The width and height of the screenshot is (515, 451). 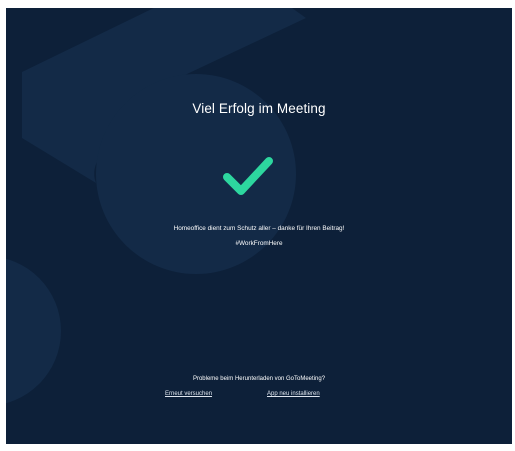 I want to click on reinstall-app-link: App neu installieren, so click(x=293, y=394).